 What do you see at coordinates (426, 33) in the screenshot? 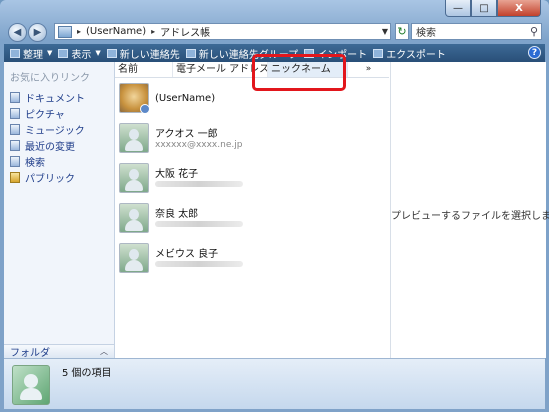
I see `search-placeholder: 検索` at bounding box center [426, 33].